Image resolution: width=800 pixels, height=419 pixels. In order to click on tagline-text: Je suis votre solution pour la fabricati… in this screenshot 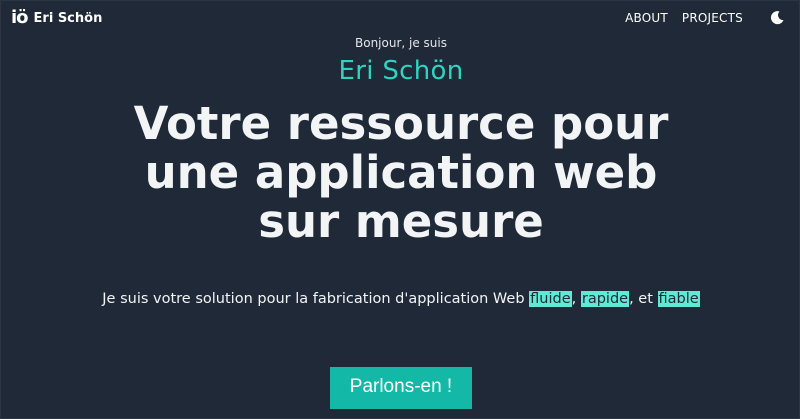, I will do `click(316, 299)`.